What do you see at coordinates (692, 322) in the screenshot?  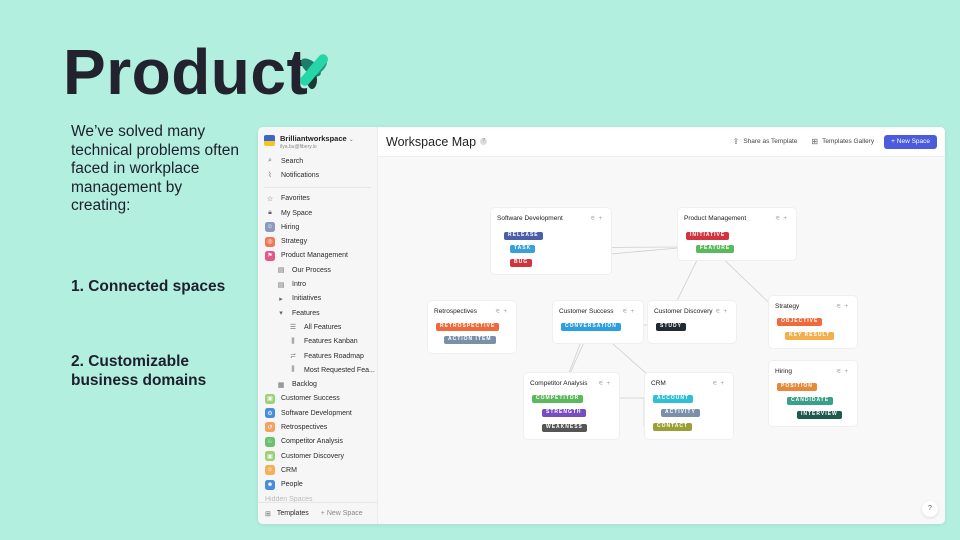 I see `space-card-cd: Customer Discovery ⚟+ STUDY` at bounding box center [692, 322].